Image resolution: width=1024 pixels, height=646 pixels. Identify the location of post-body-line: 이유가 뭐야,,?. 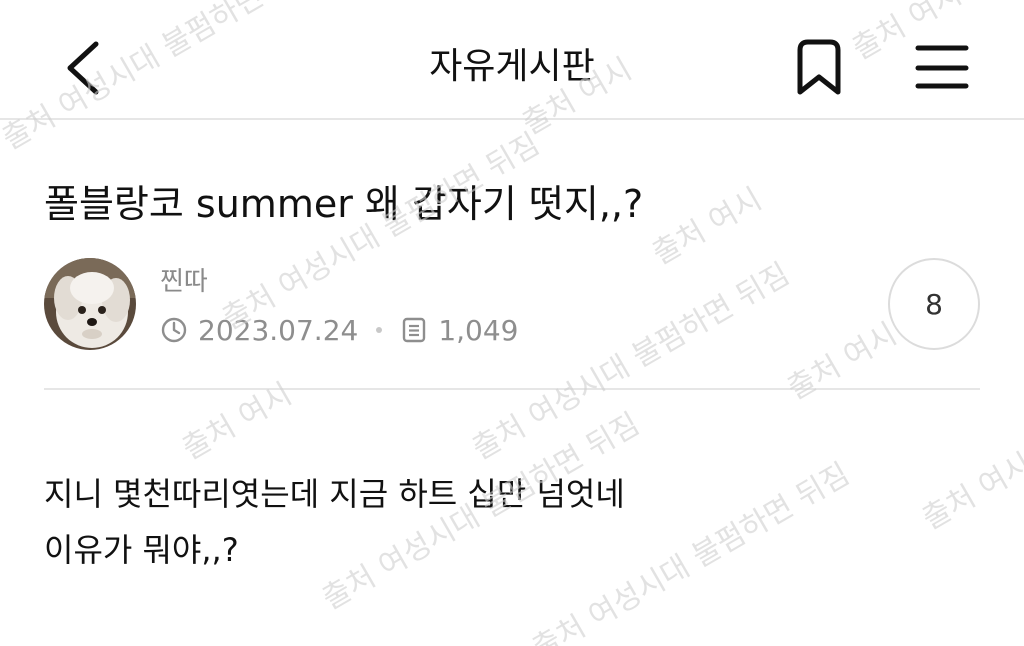
(141, 550).